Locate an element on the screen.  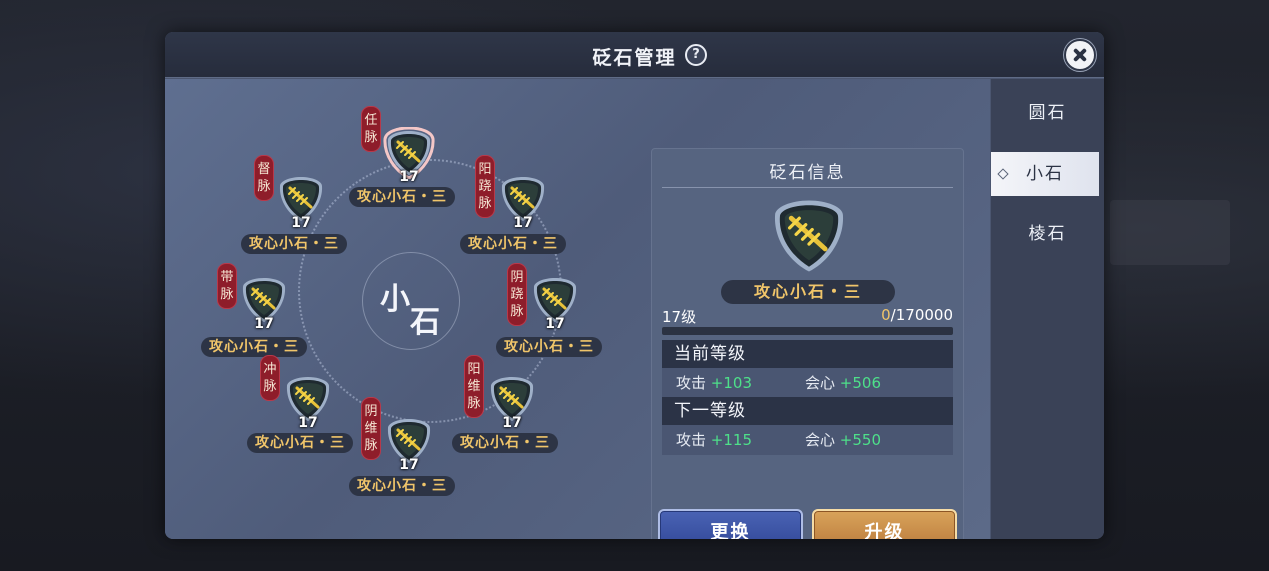
stat-crit: 会心 +550 is located at coordinates (843, 440).